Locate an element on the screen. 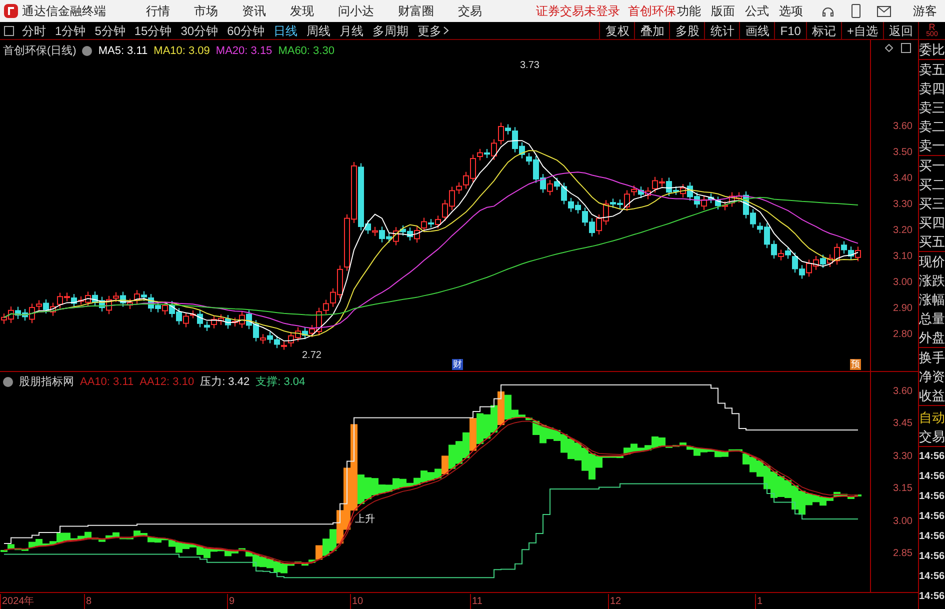  quote-field-label: 外盘 is located at coordinates (932, 338).